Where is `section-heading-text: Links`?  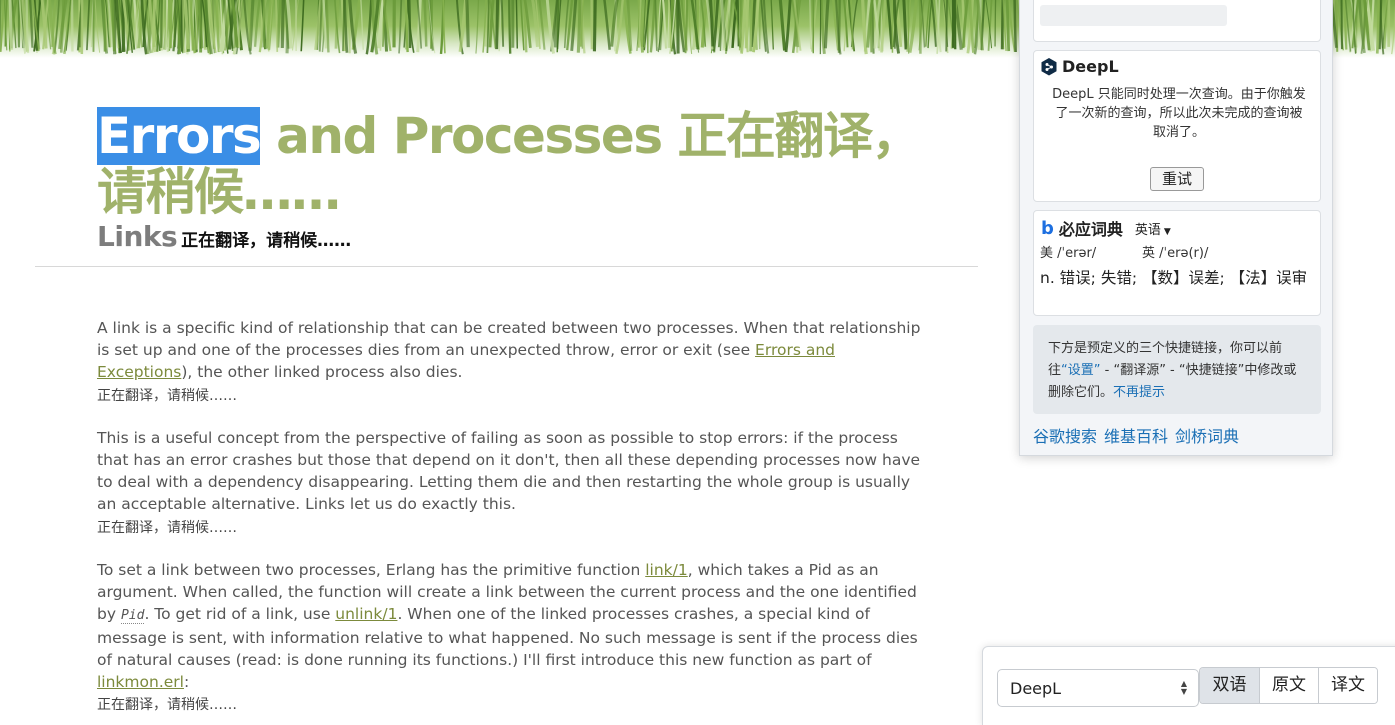 section-heading-text: Links is located at coordinates (137, 236).